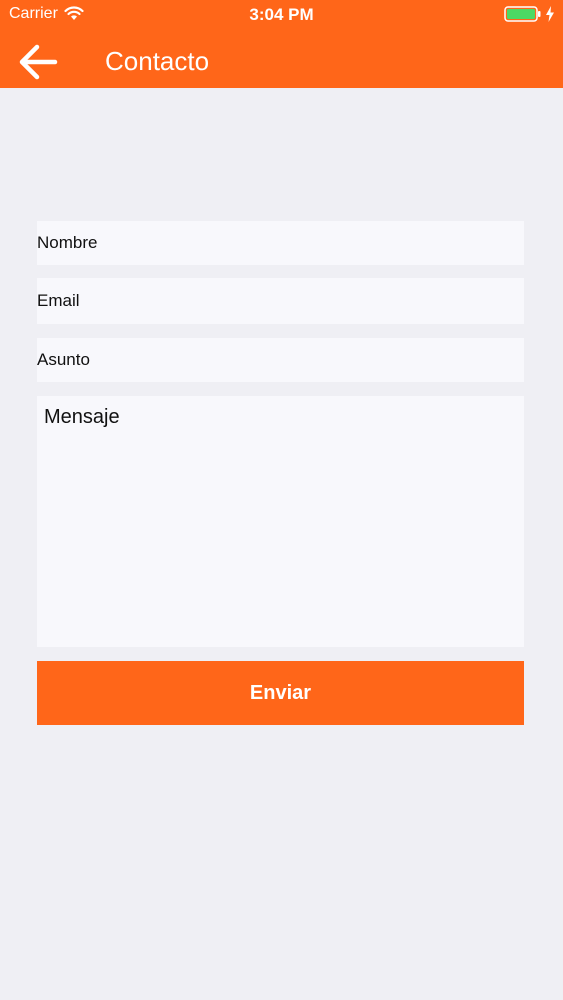 Image resolution: width=563 pixels, height=1000 pixels. I want to click on status-time: 3:04 PM, so click(281, 14).